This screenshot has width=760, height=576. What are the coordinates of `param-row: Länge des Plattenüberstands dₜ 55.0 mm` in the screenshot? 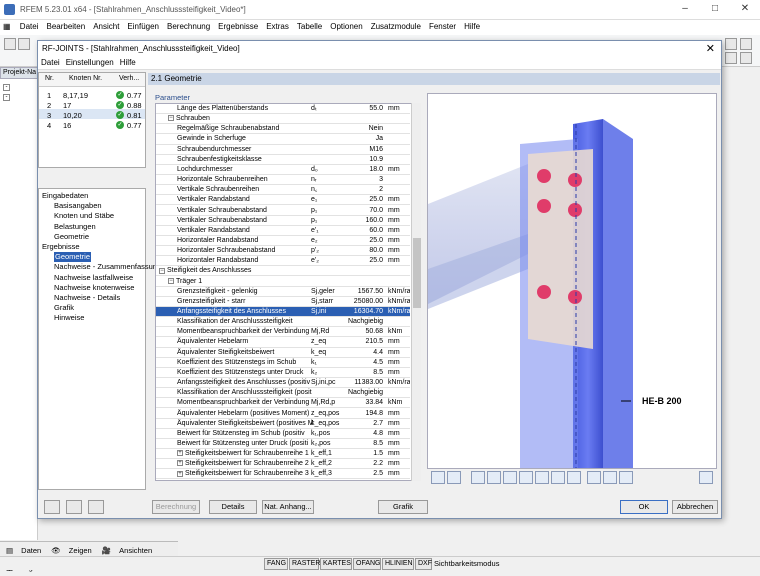 It's located at (283, 109).